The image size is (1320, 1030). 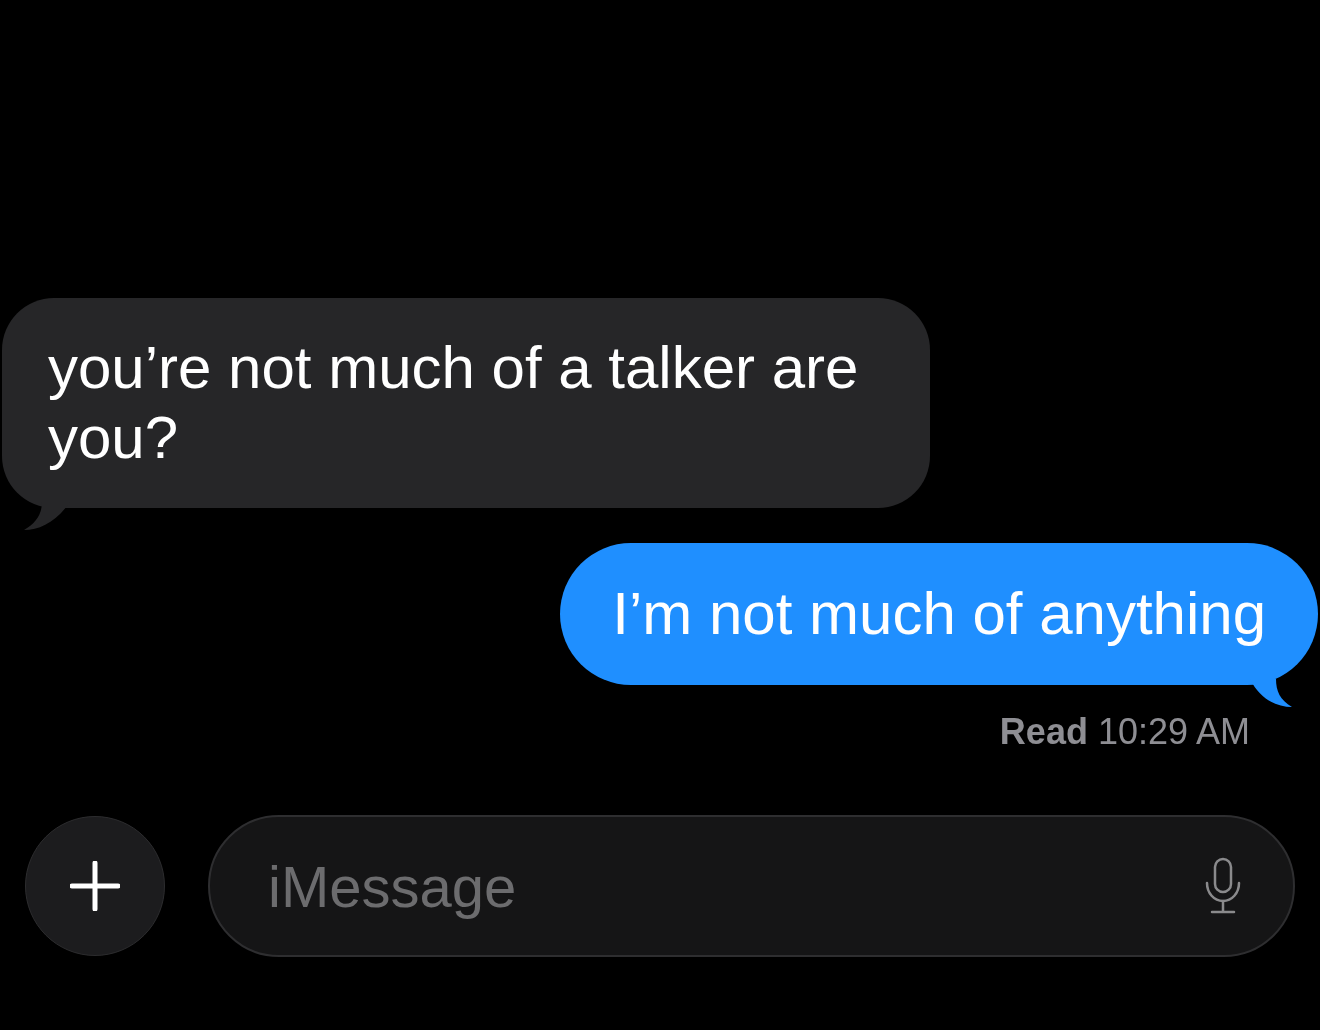 What do you see at coordinates (751, 886) in the screenshot?
I see `message-field: iMessage` at bounding box center [751, 886].